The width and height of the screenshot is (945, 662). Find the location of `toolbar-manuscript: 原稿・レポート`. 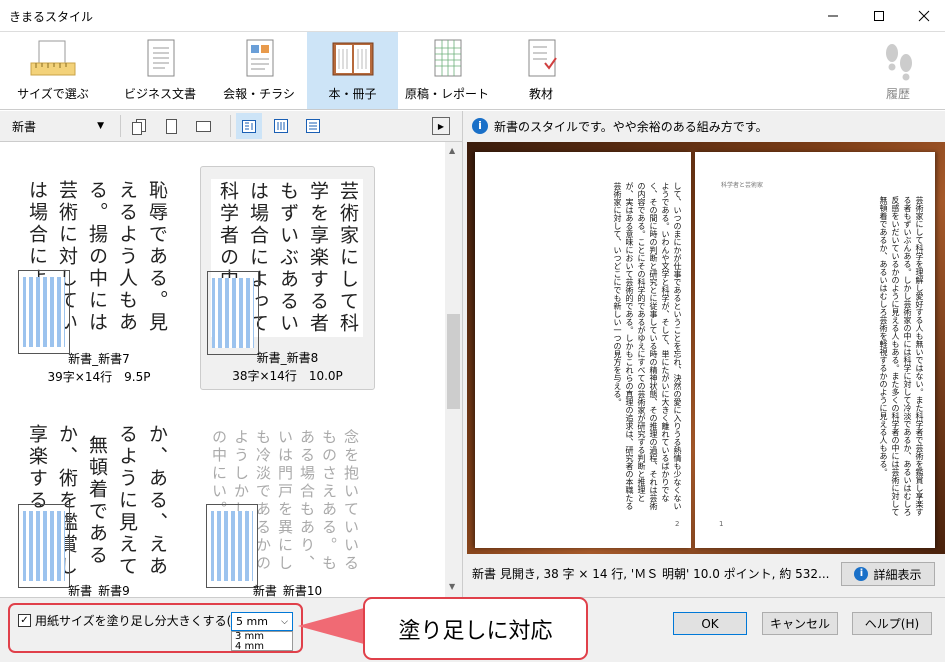

toolbar-manuscript: 原稿・レポート is located at coordinates (447, 70).